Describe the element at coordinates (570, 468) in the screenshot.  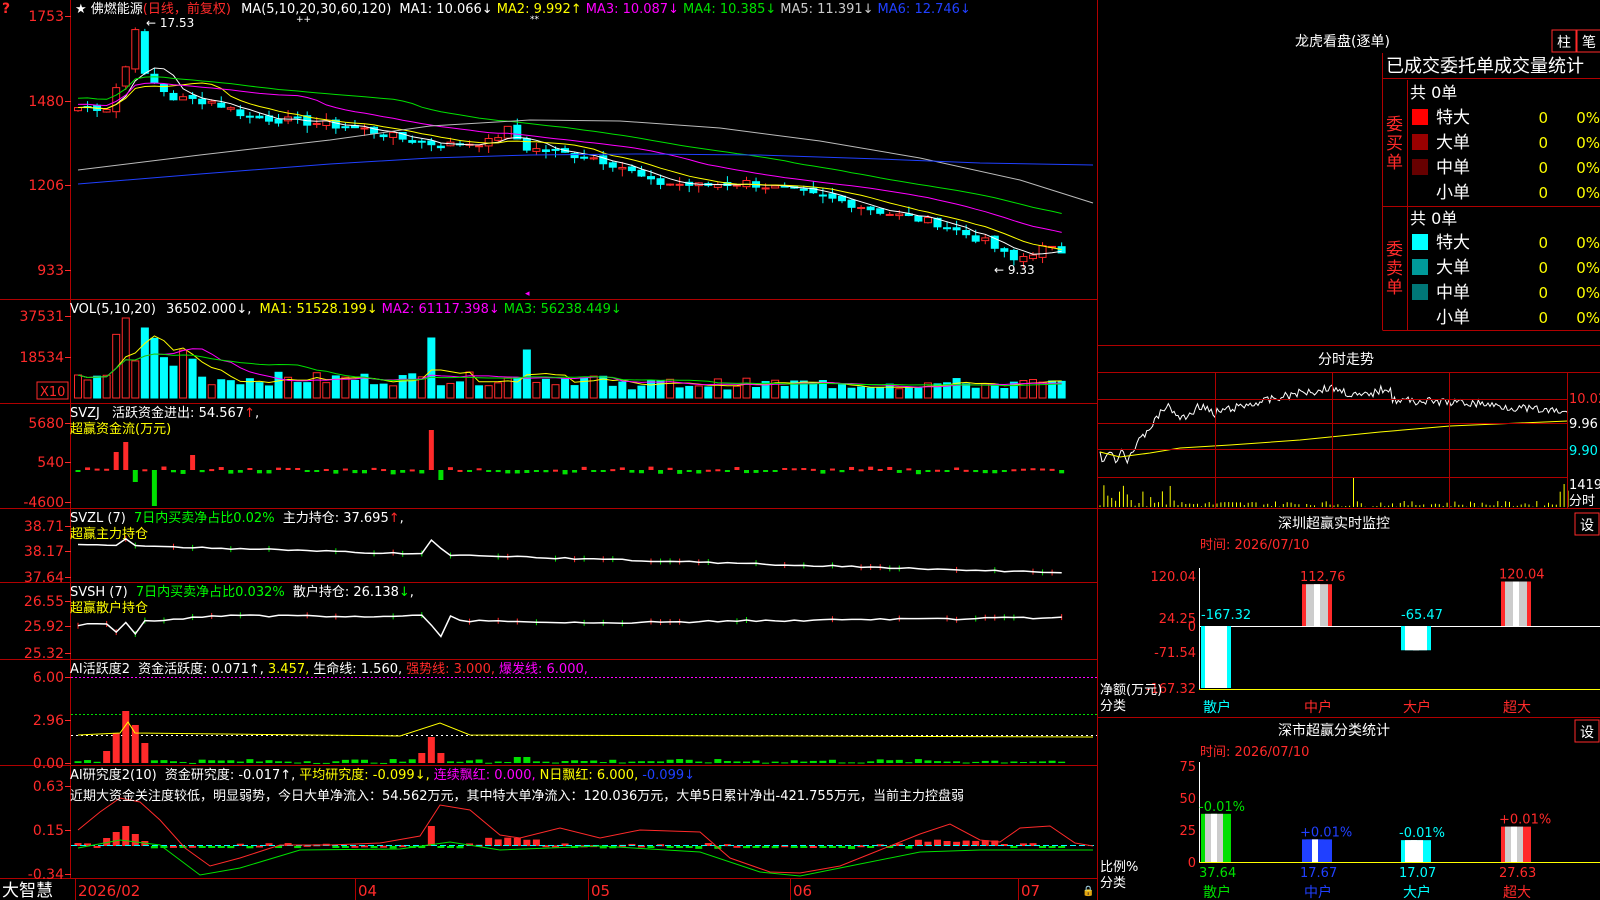
I see `svzj-chart` at that location.